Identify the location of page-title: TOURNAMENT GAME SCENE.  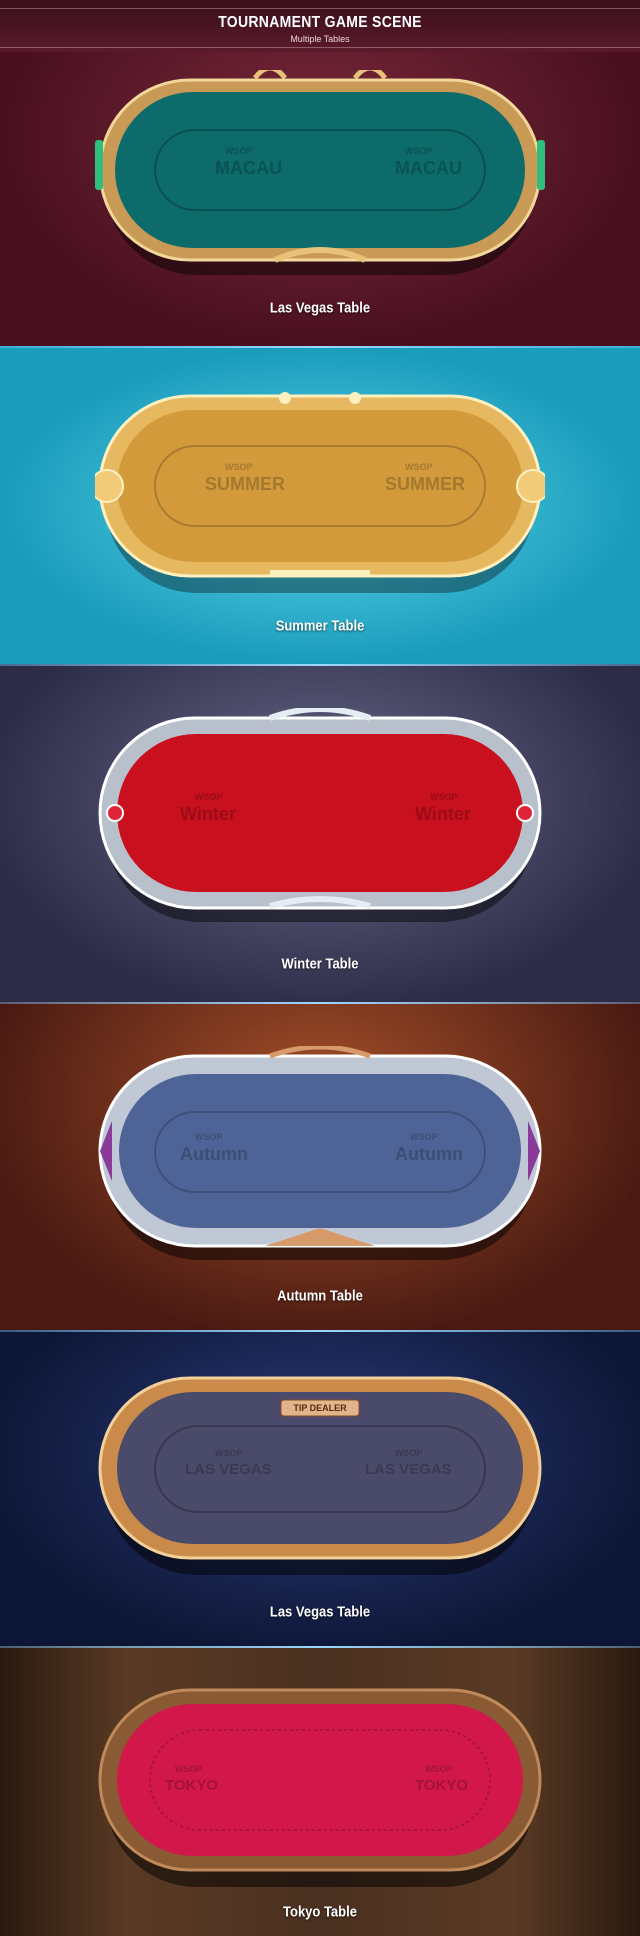
(320, 21).